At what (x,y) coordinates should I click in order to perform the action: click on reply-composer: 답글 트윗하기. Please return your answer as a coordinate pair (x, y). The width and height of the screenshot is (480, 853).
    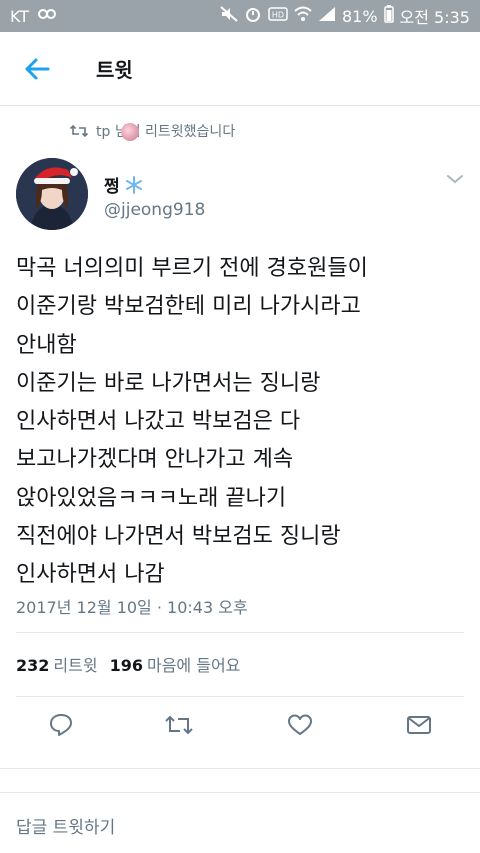
    Looking at the image, I should click on (240, 822).